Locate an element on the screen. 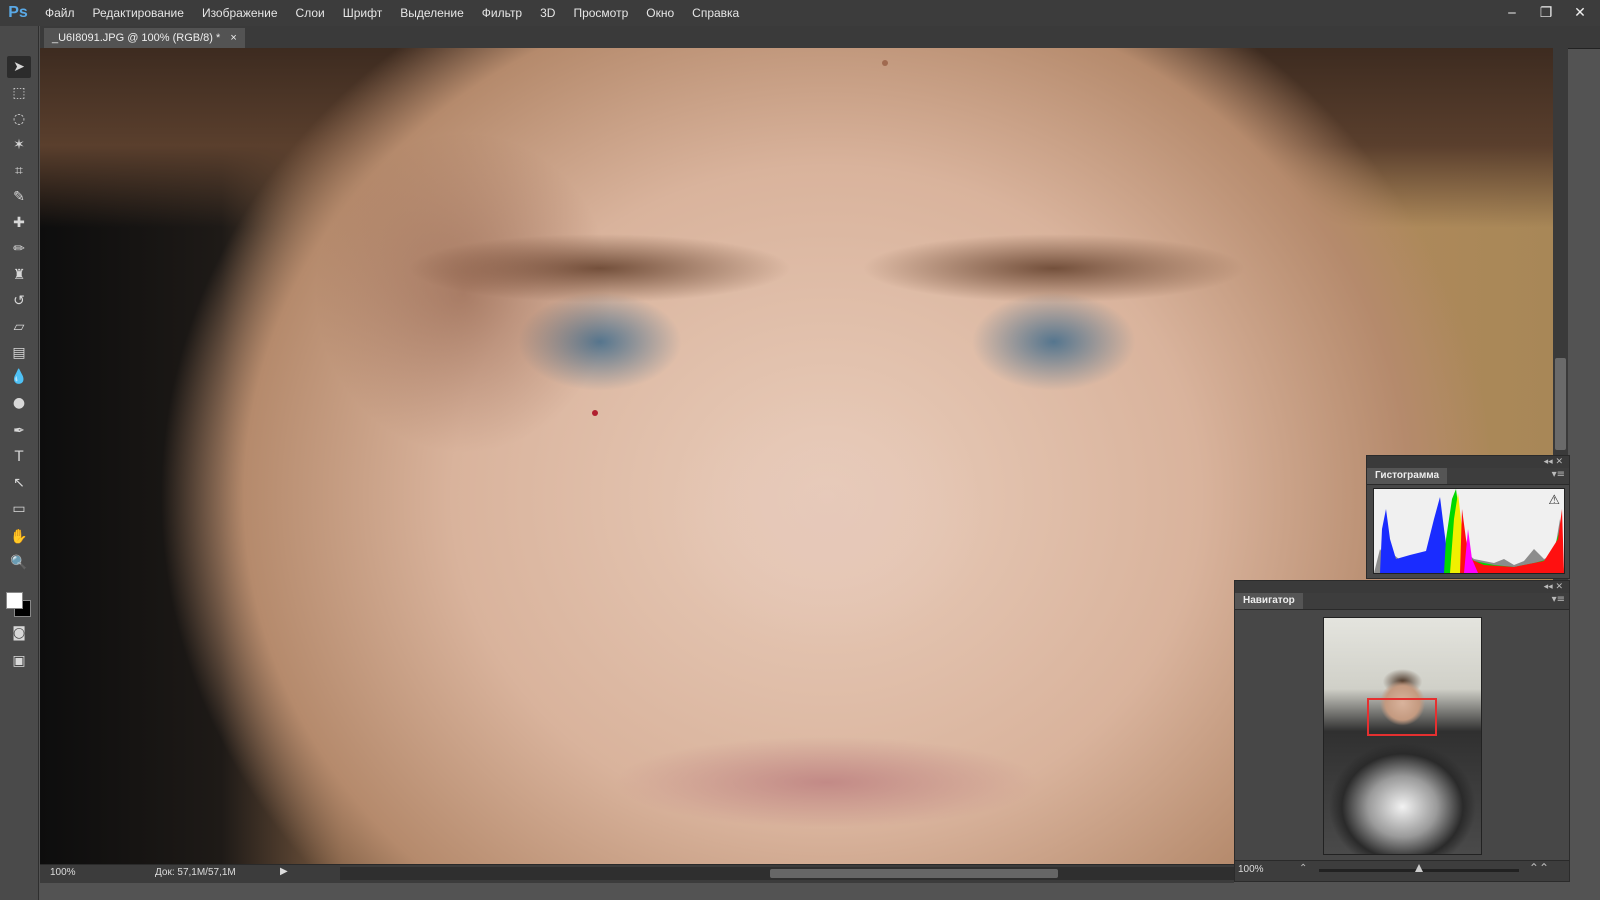 The image size is (1600, 900). zoom-tool-icon: 🔍 is located at coordinates (19, 563).